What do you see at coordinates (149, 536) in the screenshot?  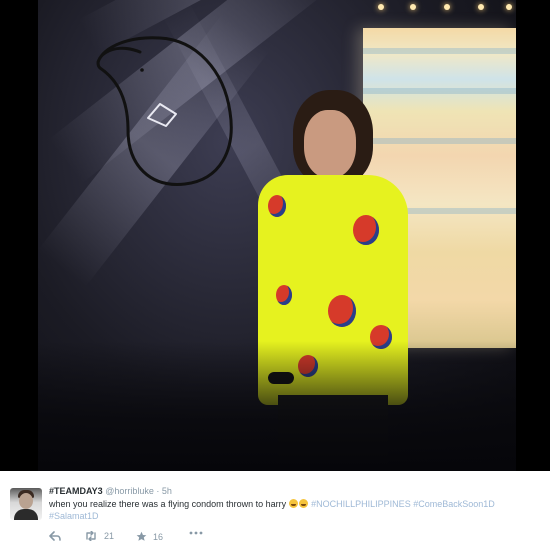 I see `favorite-button: 16` at bounding box center [149, 536].